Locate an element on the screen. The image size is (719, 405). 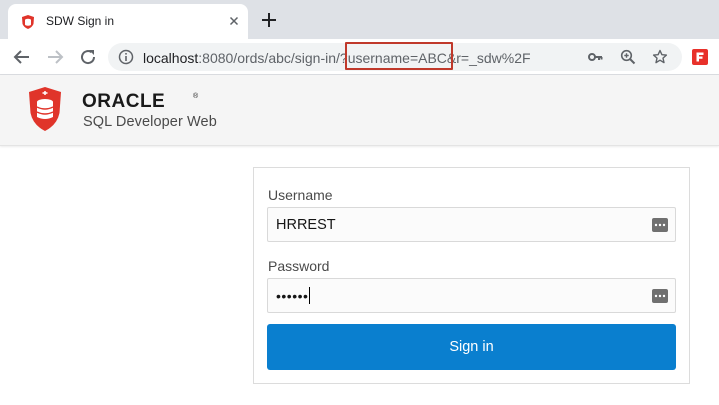
browser-tab: SDW Sign in is located at coordinates (128, 21).